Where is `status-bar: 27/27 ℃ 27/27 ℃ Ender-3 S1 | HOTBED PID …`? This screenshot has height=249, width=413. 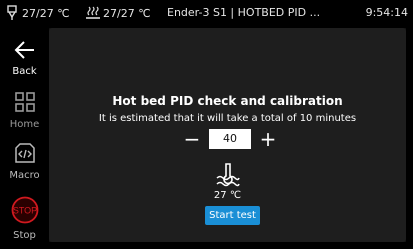
status-bar: 27/27 ℃ 27/27 ℃ Ender-3 S1 | HOTBED PID … is located at coordinates (206, 14).